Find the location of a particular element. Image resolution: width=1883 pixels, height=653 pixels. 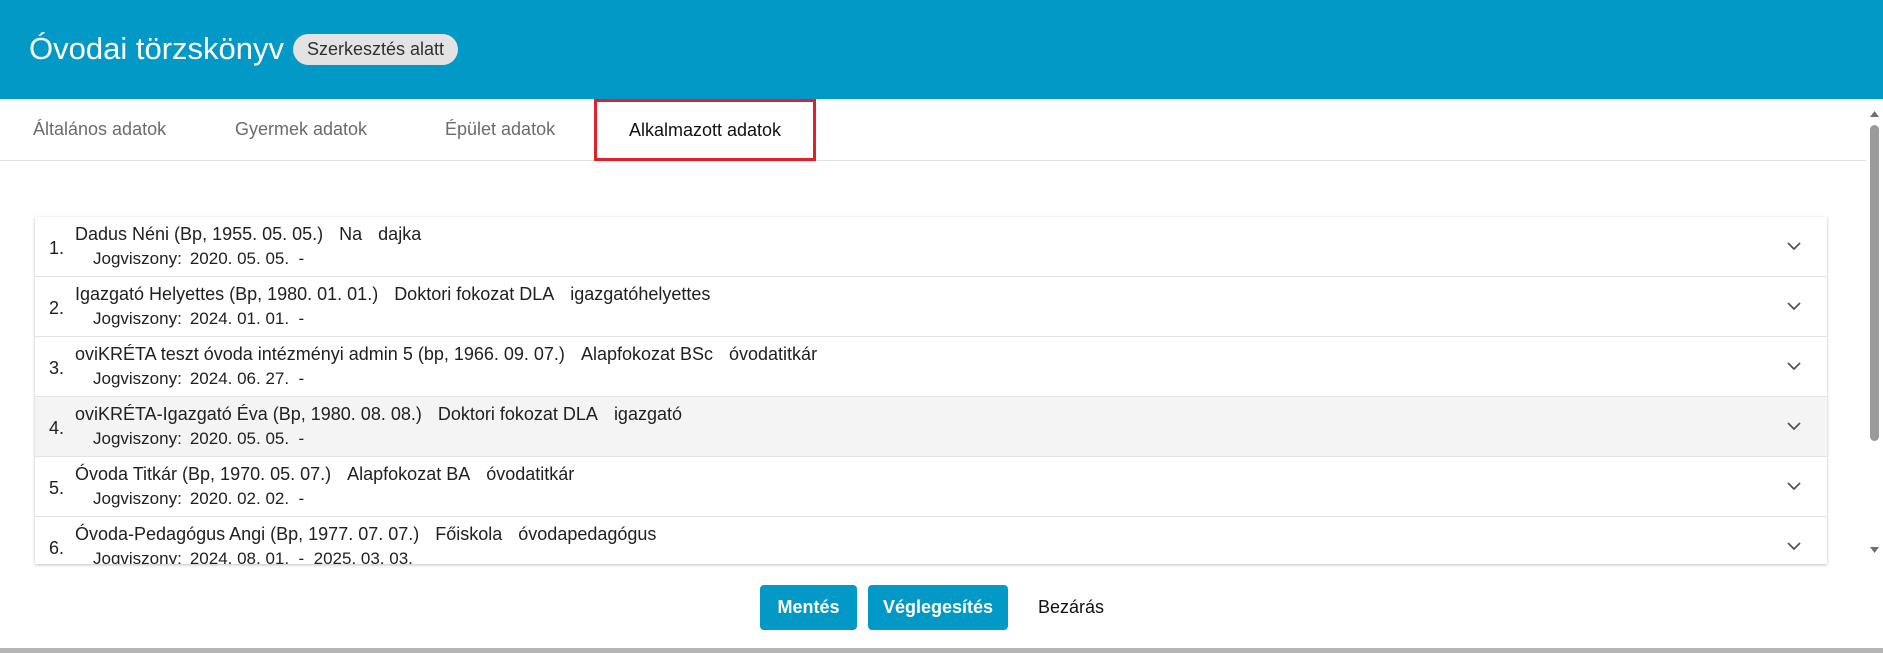

scroll-down-arrow-icon is located at coordinates (1874, 550).